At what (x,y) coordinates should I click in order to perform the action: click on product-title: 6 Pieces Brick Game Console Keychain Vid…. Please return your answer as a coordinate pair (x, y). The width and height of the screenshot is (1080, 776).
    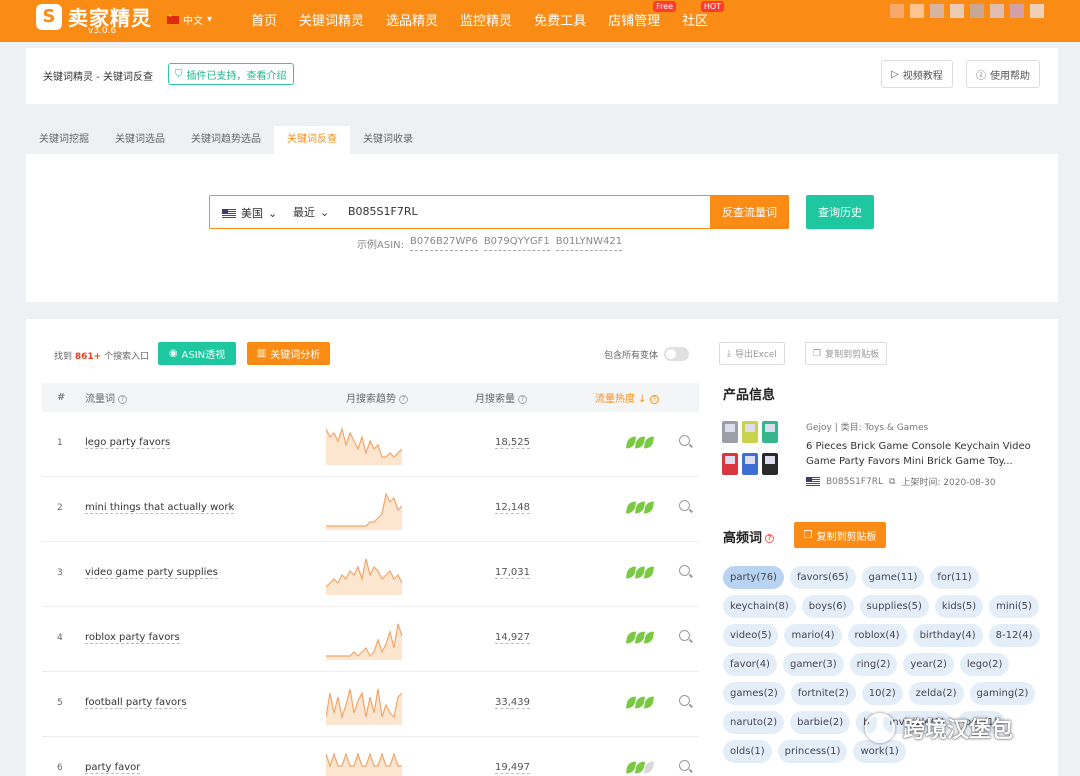
    Looking at the image, I should click on (922, 454).